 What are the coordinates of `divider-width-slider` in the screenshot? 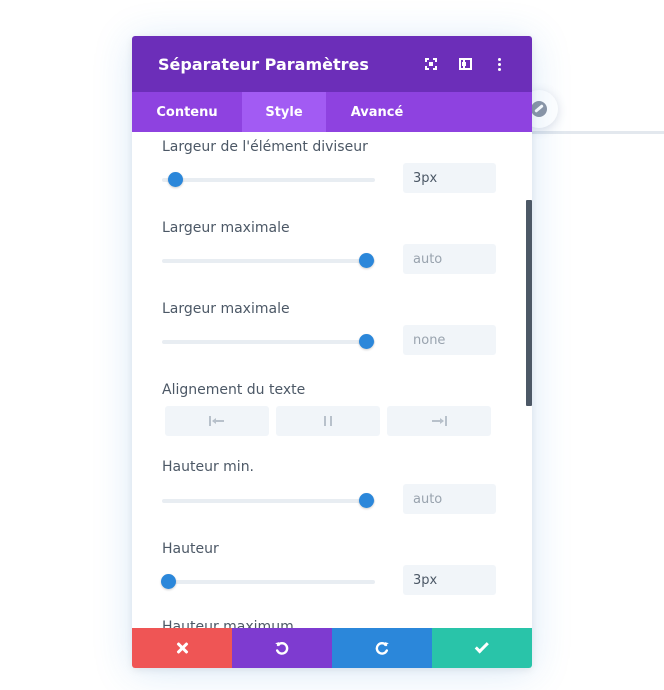 It's located at (268, 179).